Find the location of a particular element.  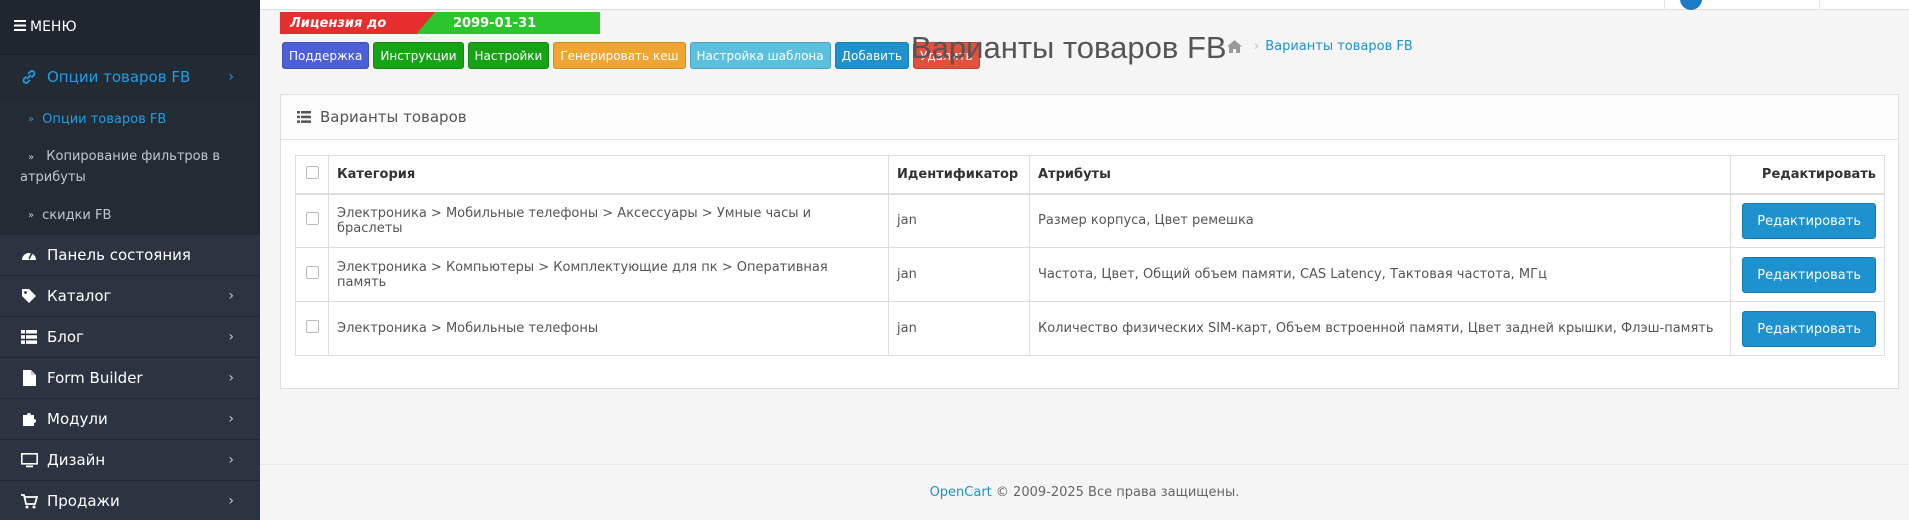

avatar is located at coordinates (1691, 5).